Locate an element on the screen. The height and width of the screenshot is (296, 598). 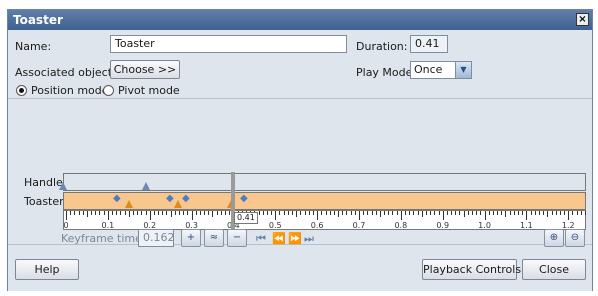
ruler-tick-label: 0.8 is located at coordinates (401, 225).